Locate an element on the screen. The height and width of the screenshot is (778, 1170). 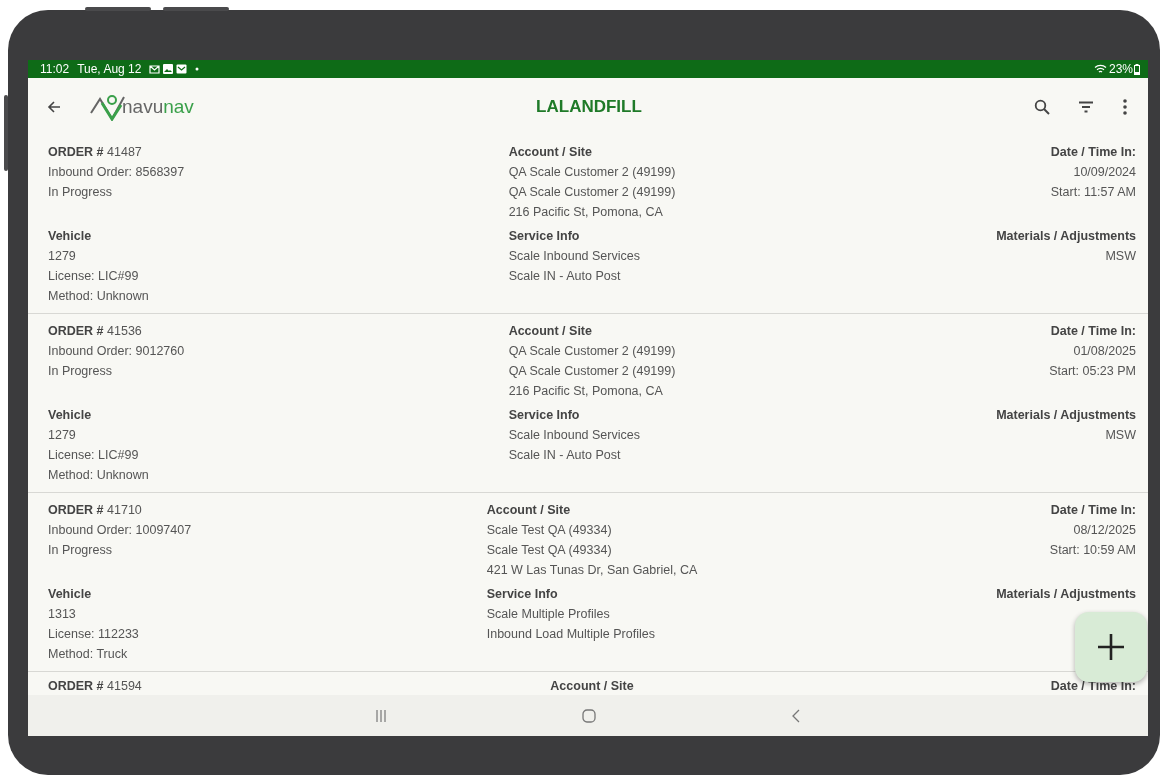
order-number: ORDER # 41594 is located at coordinates (95, 686).